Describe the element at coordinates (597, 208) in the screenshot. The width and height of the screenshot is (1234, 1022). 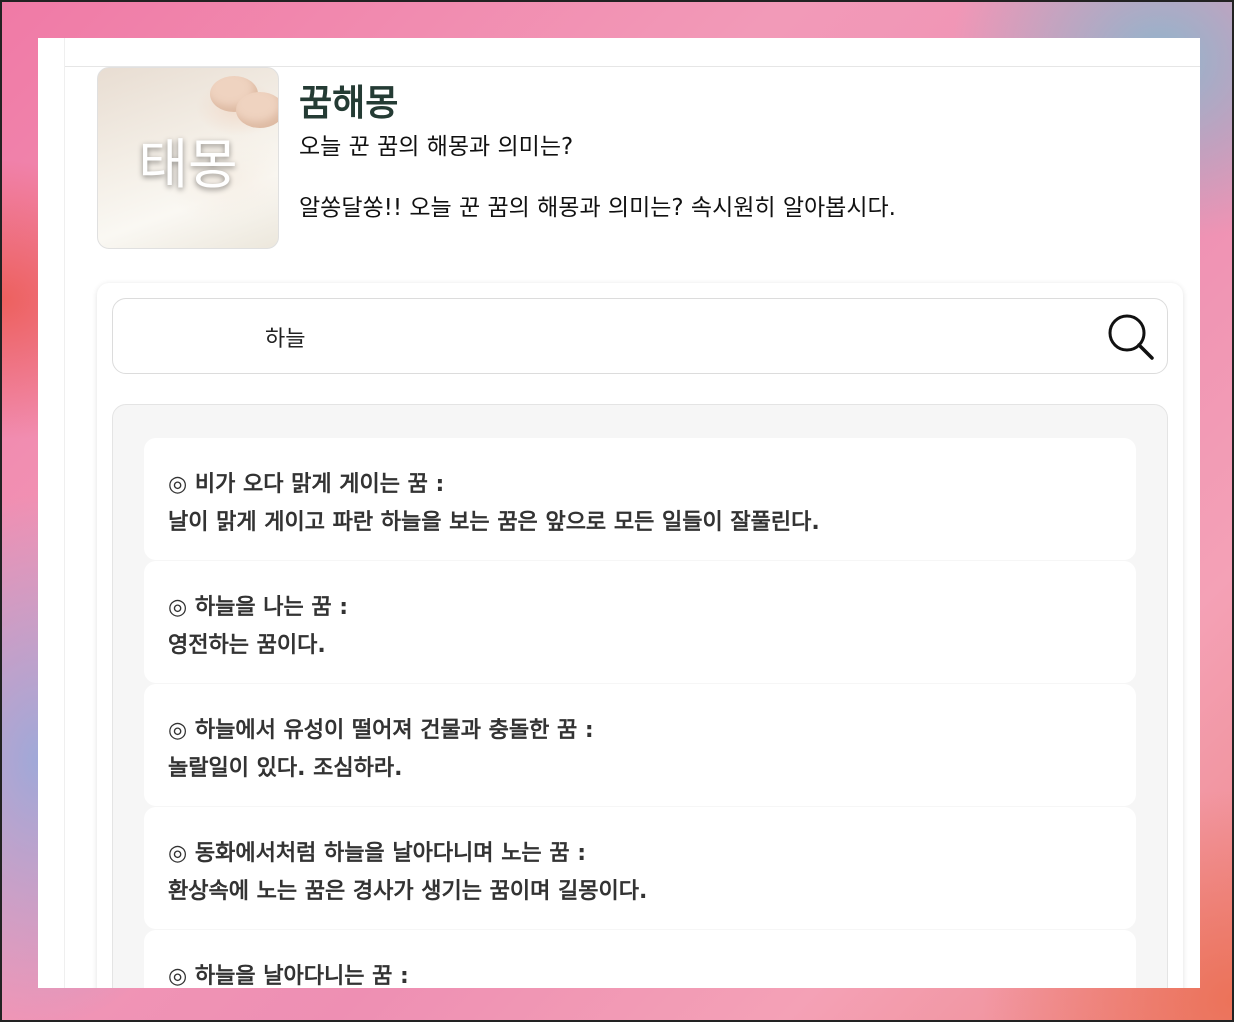
I see `app-description: 알쏭달쏭!! 오늘 꾼 꿈의 해몽과 의미는? 속시원히 알아봅시다.` at that location.